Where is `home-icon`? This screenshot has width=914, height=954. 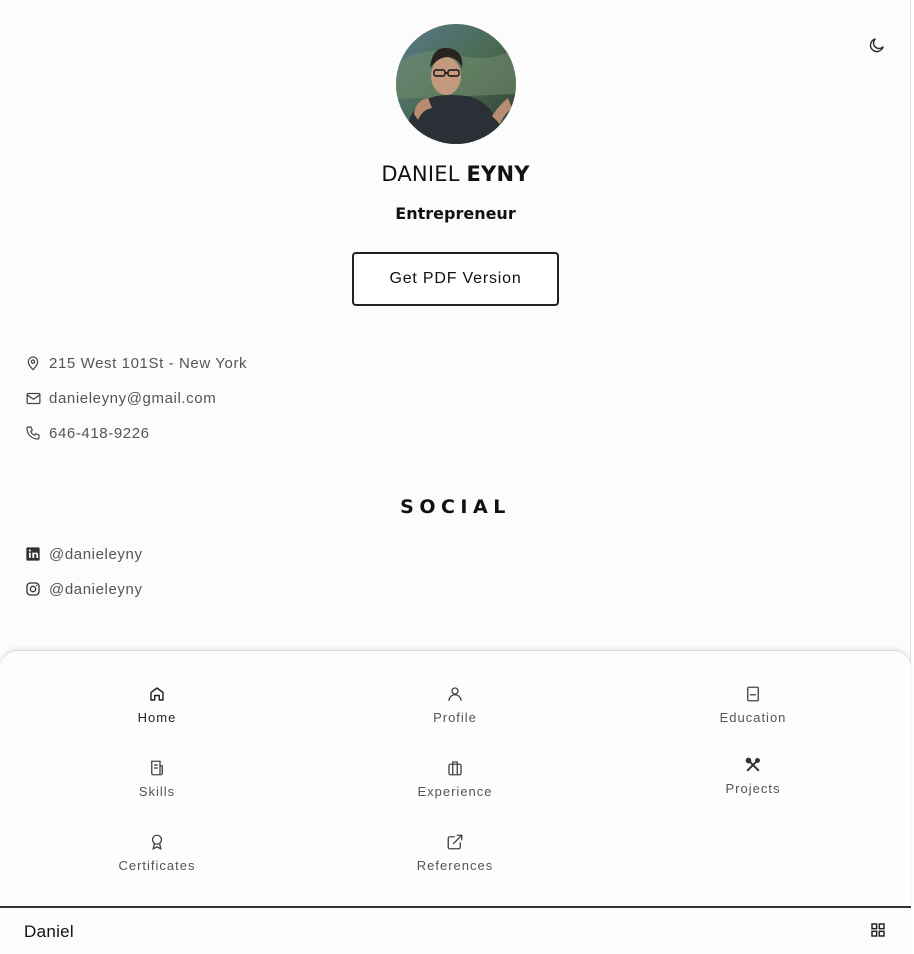
home-icon is located at coordinates (157, 694).